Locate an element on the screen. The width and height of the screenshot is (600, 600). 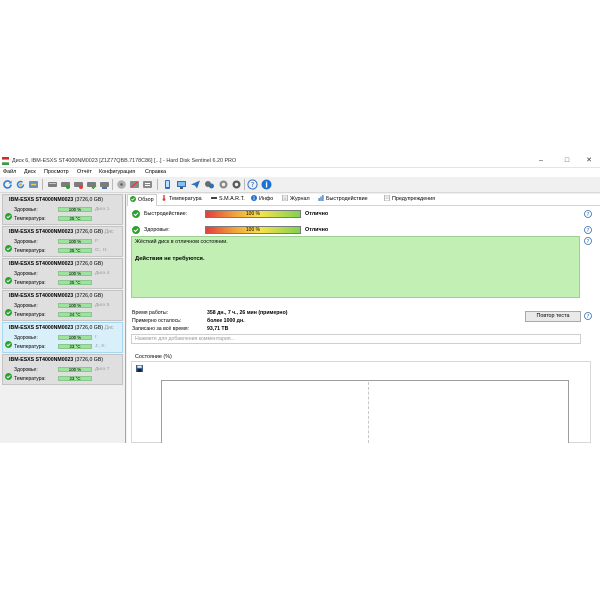
graph-title: Состояние (%) is located at coordinates (153, 357).